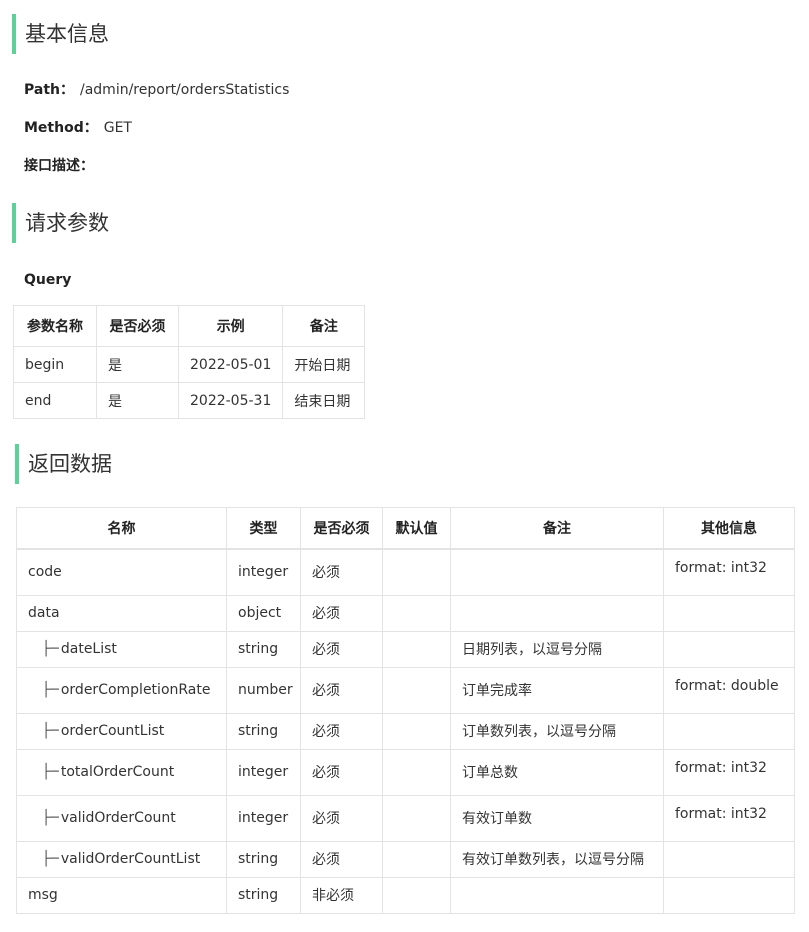  Describe the element at coordinates (557, 690) in the screenshot. I see `field-note: 订单完成率` at that location.